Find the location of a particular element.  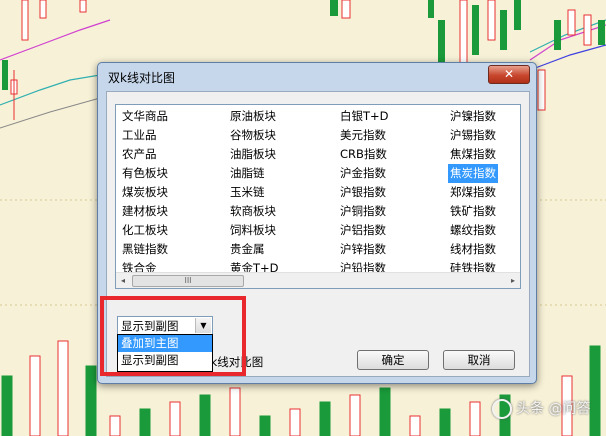

horizontal-scrollbar: ◂ III ▸ is located at coordinates (318, 280).